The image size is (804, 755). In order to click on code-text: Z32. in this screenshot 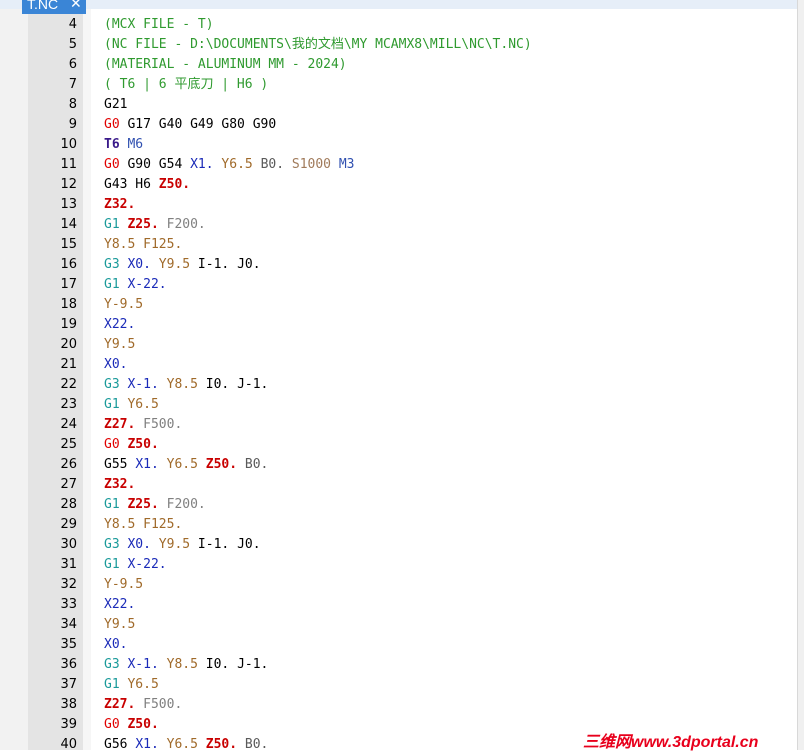, I will do `click(119, 205)`.